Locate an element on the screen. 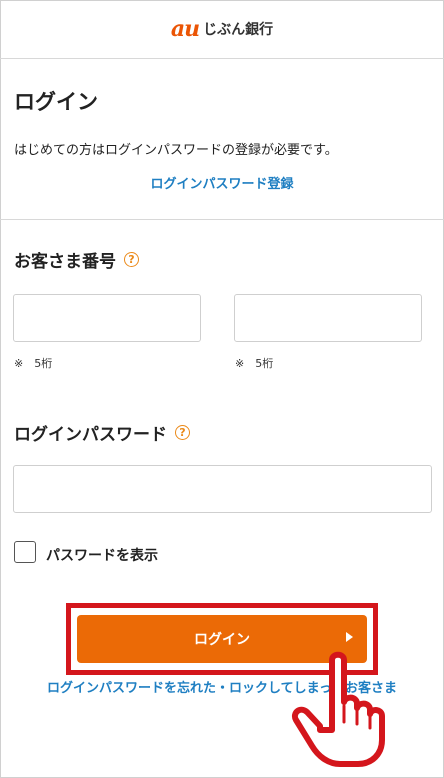  show-password-label: パスワードを表示 is located at coordinates (102, 555).